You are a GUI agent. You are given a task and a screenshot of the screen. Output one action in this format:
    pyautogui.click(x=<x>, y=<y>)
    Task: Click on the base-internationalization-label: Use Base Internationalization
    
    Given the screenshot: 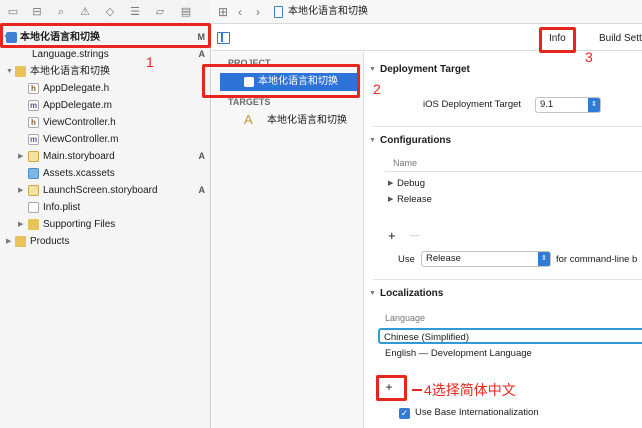 What is the action you would take?
    pyautogui.click(x=477, y=412)
    